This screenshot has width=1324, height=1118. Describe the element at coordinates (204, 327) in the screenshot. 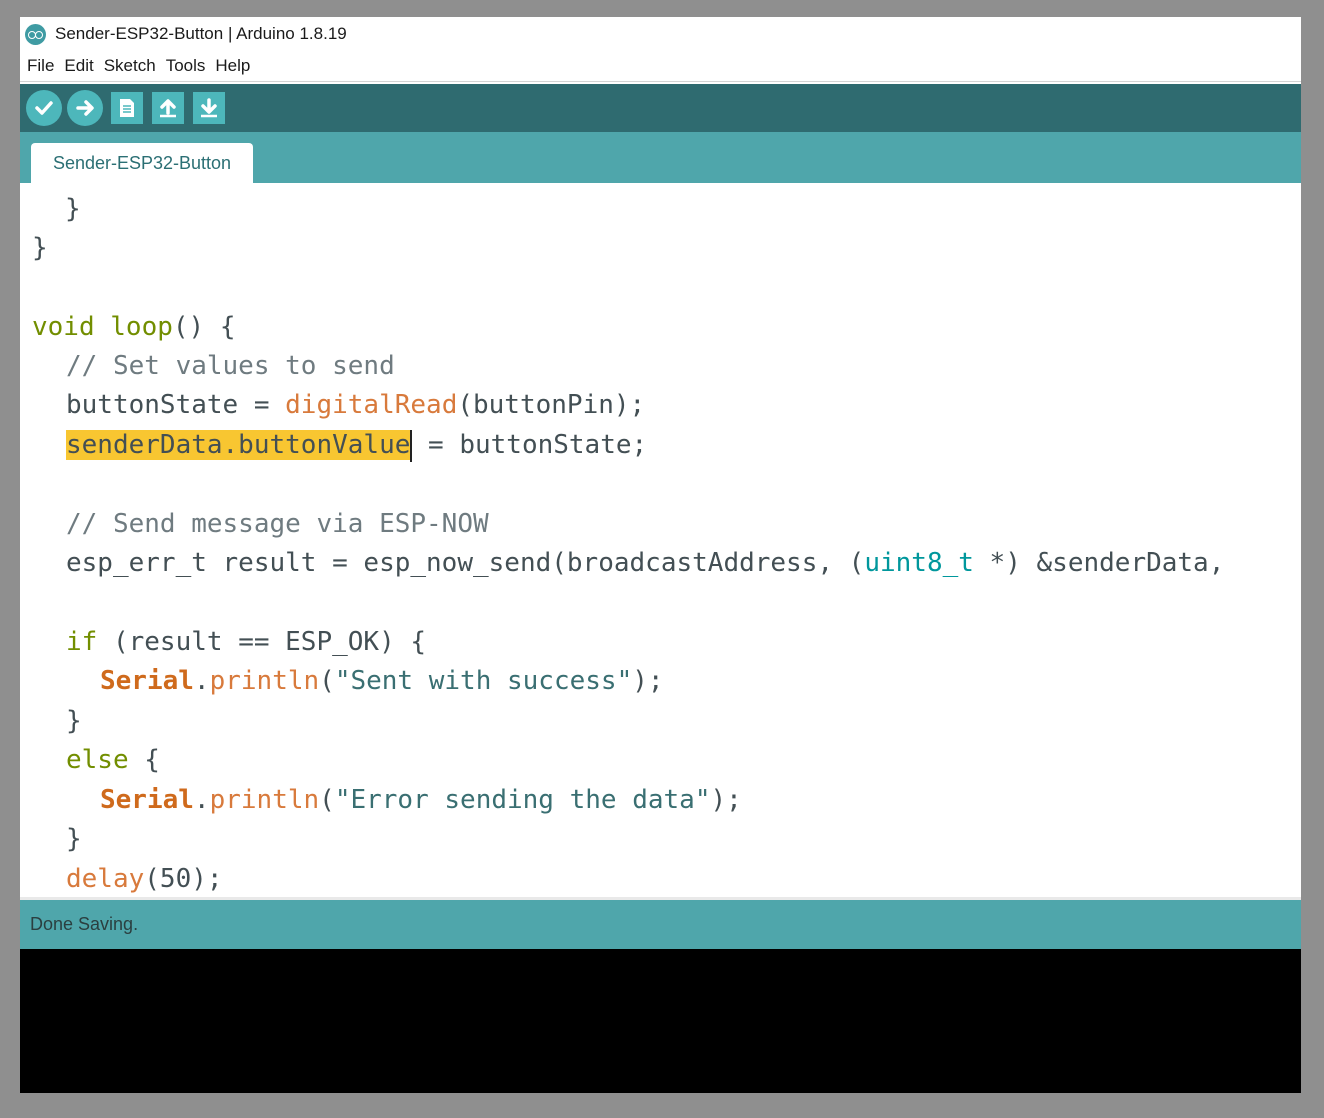

I see `code-text: () {` at that location.